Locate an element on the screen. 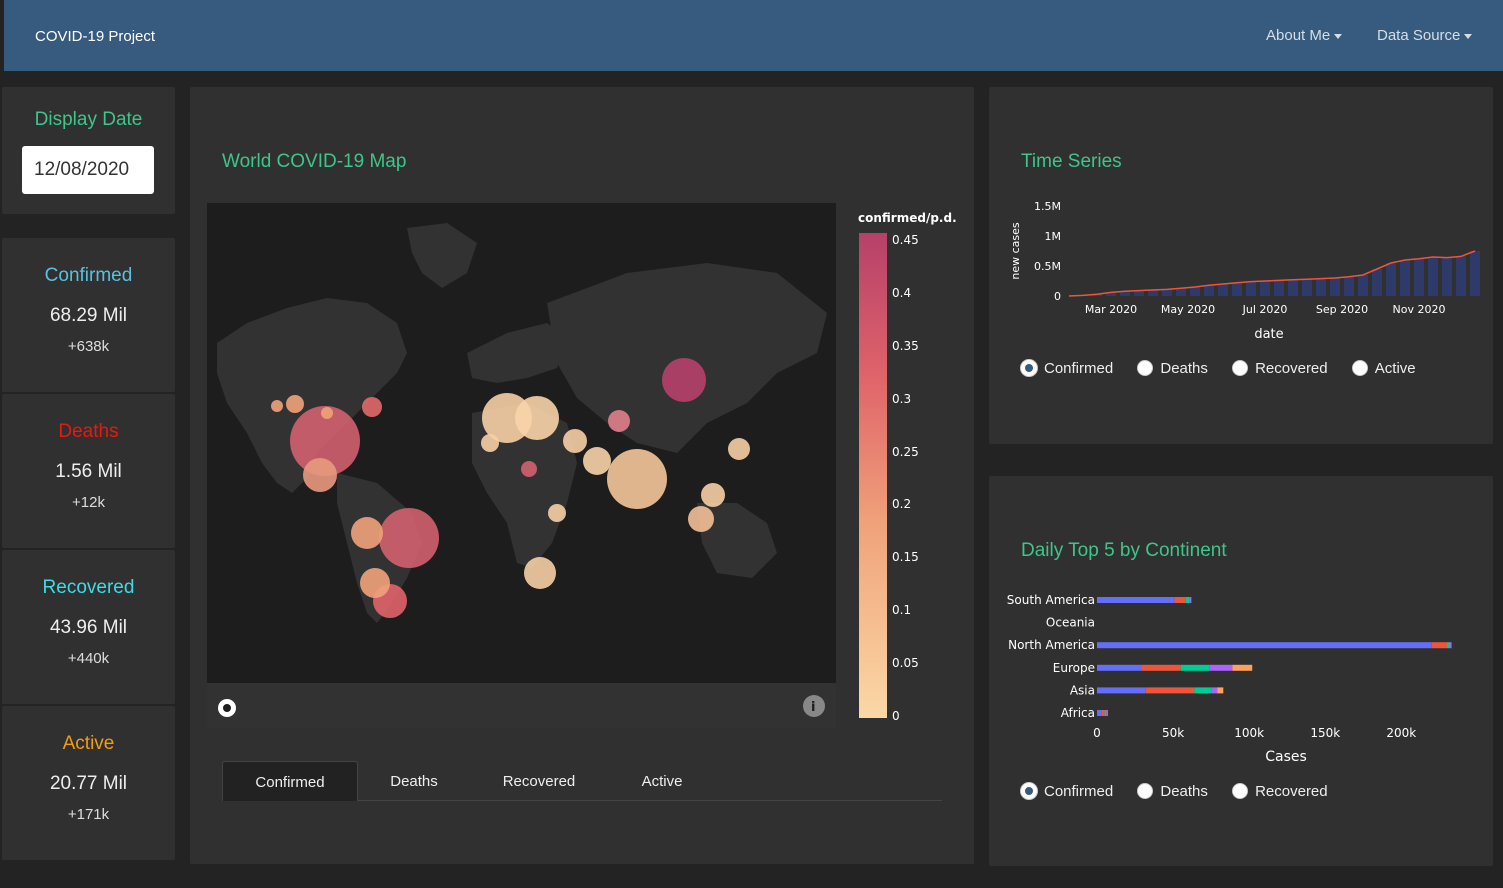 The image size is (1503, 888). tab-confirmed: Confirmed is located at coordinates (290, 781).